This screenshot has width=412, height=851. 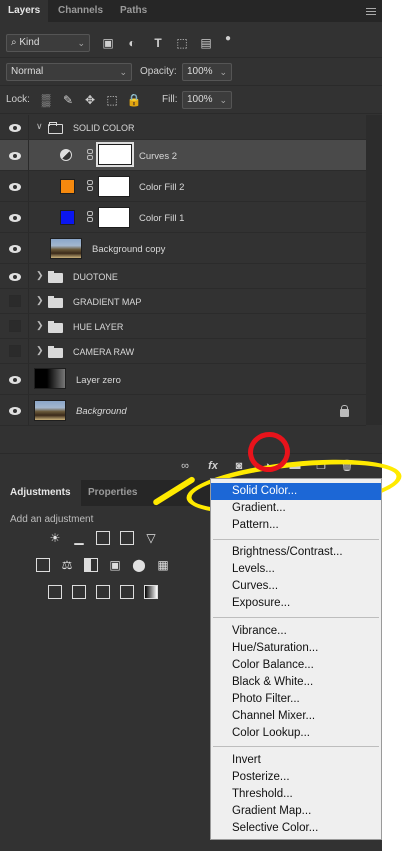 I want to click on selective-color-icon, so click(x=127, y=592).